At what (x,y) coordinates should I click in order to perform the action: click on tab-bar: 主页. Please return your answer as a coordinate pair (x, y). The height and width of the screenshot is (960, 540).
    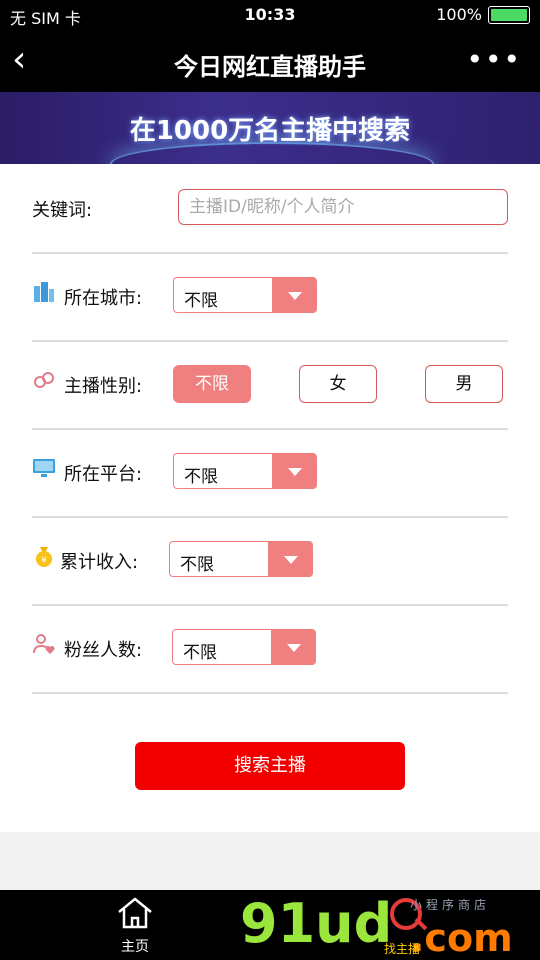
    Looking at the image, I should click on (270, 925).